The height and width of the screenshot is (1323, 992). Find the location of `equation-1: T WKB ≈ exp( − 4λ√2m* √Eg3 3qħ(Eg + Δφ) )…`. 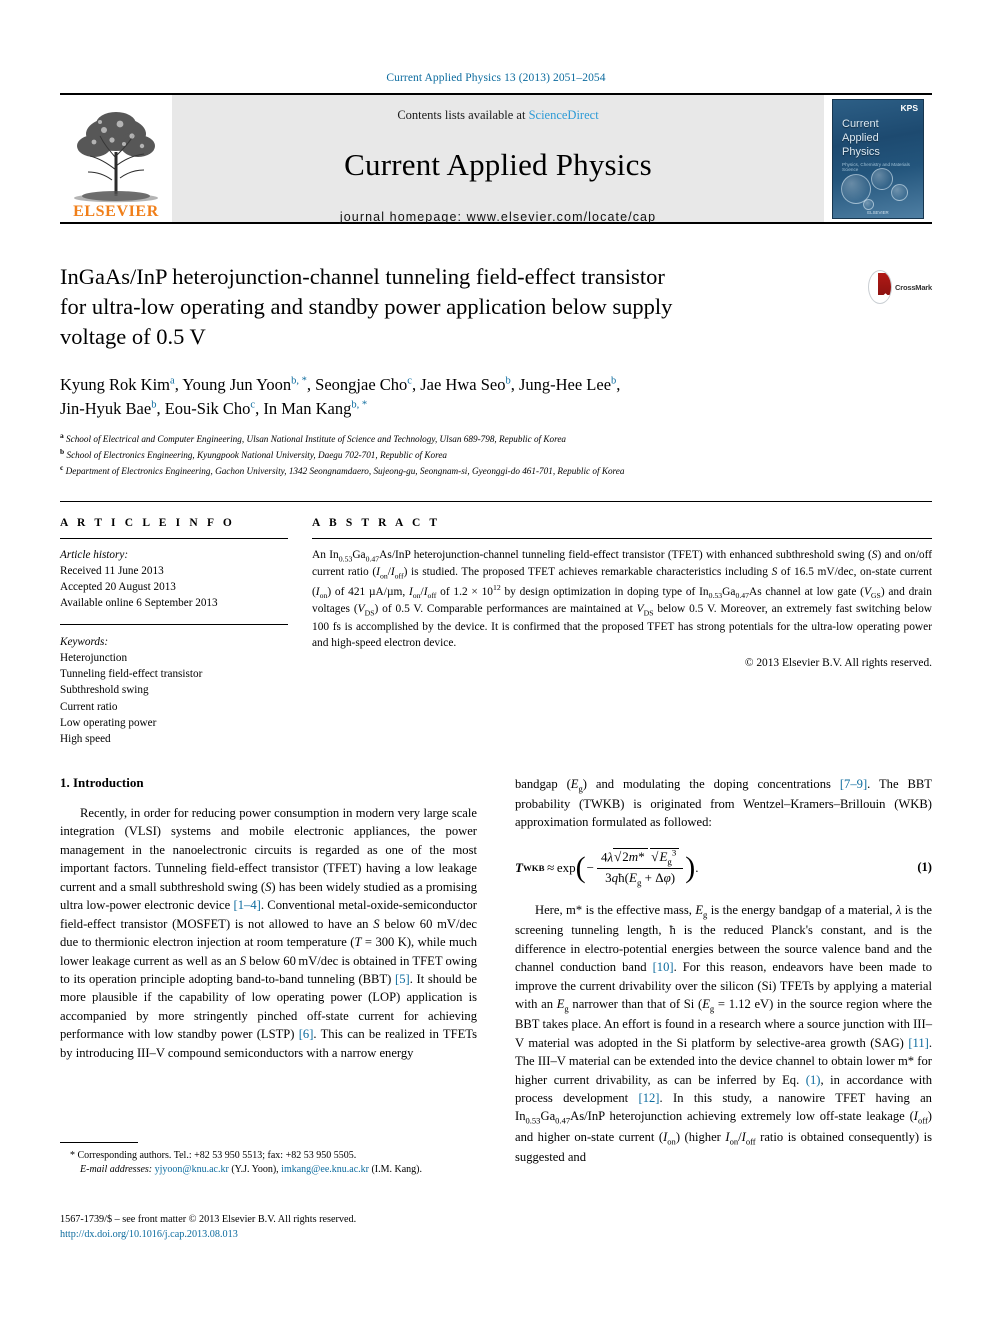

equation-1: T WKB ≈ exp( − 4λ√2m* √Eg3 3qħ(Eg + Δφ) )… is located at coordinates (723, 868).